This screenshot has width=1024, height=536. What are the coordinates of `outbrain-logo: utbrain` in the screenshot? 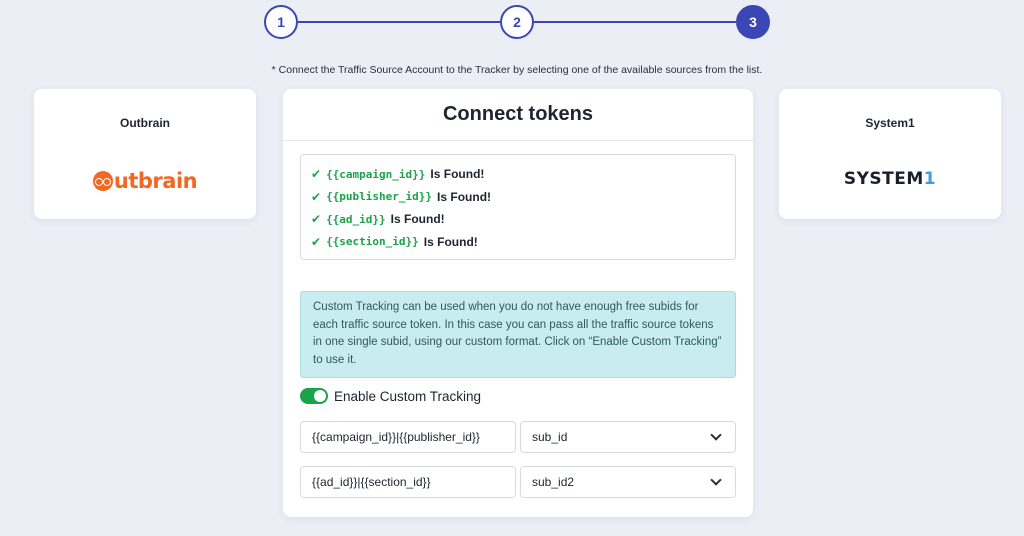 It's located at (145, 182).